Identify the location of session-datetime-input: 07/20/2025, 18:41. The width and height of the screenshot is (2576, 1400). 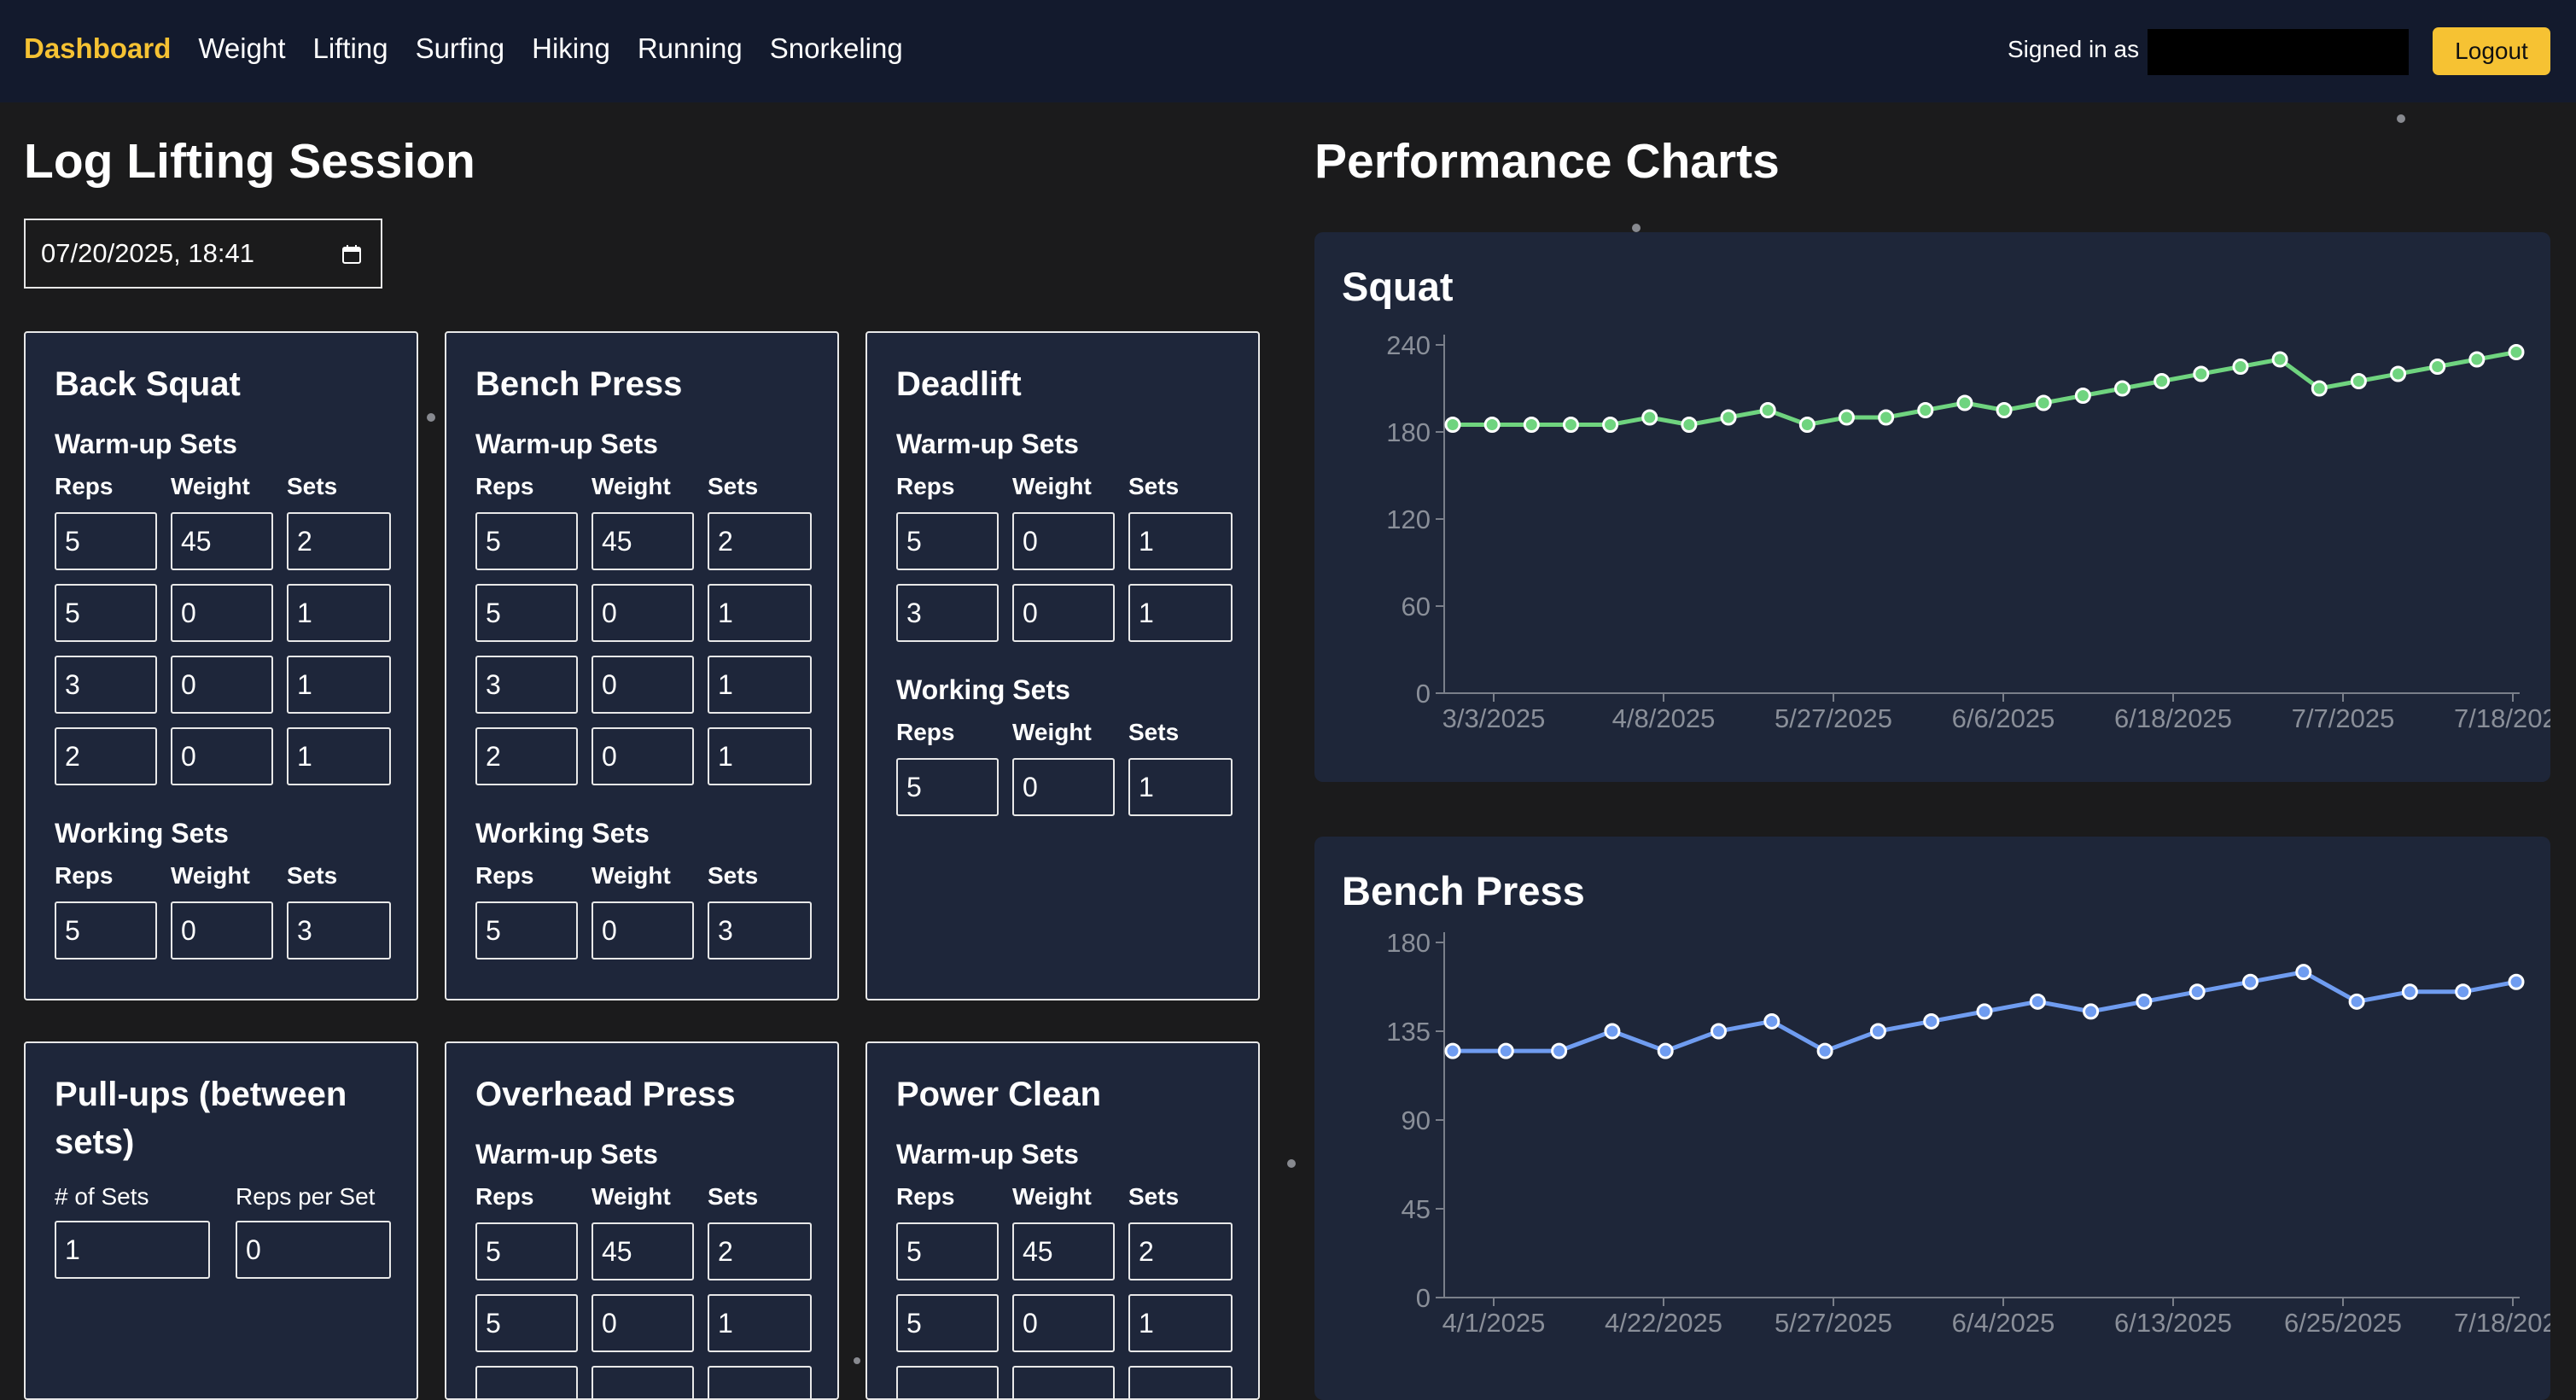
(203, 254).